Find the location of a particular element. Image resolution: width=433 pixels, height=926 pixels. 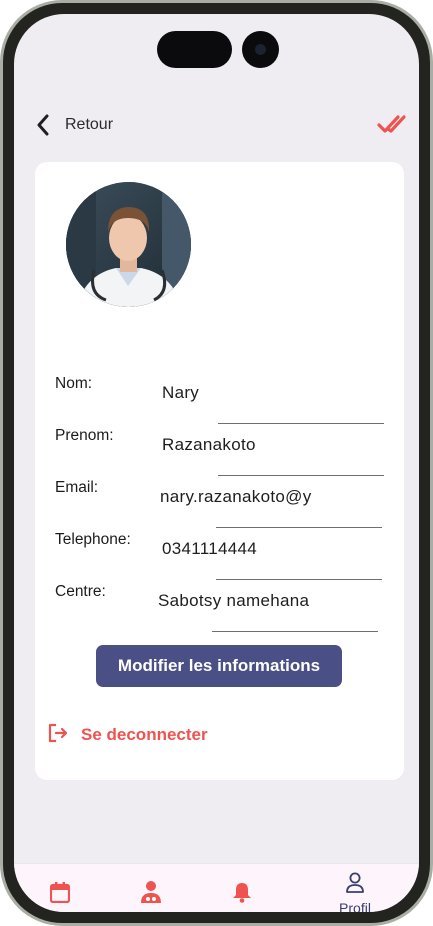

tab-doctors is located at coordinates (151, 888).